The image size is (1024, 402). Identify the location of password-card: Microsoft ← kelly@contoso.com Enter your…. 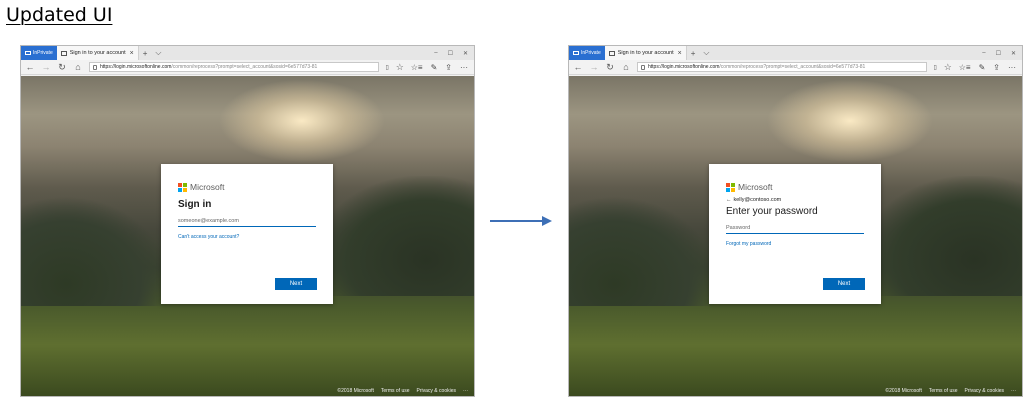
(795, 234).